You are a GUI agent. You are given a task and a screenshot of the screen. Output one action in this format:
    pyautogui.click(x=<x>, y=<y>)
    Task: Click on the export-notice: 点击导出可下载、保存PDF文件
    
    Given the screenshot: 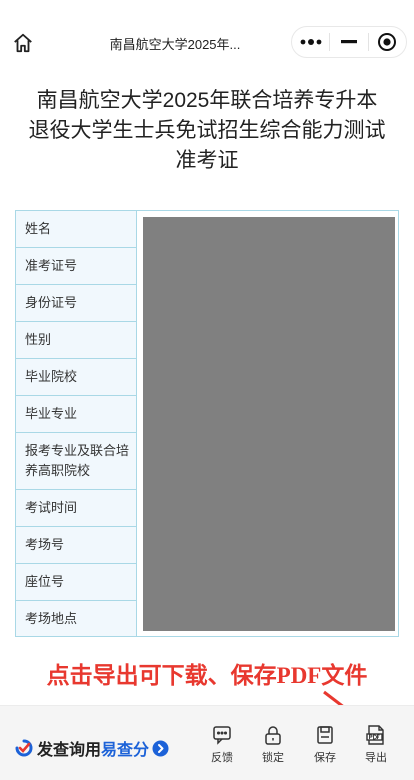 What is the action you would take?
    pyautogui.click(x=207, y=675)
    